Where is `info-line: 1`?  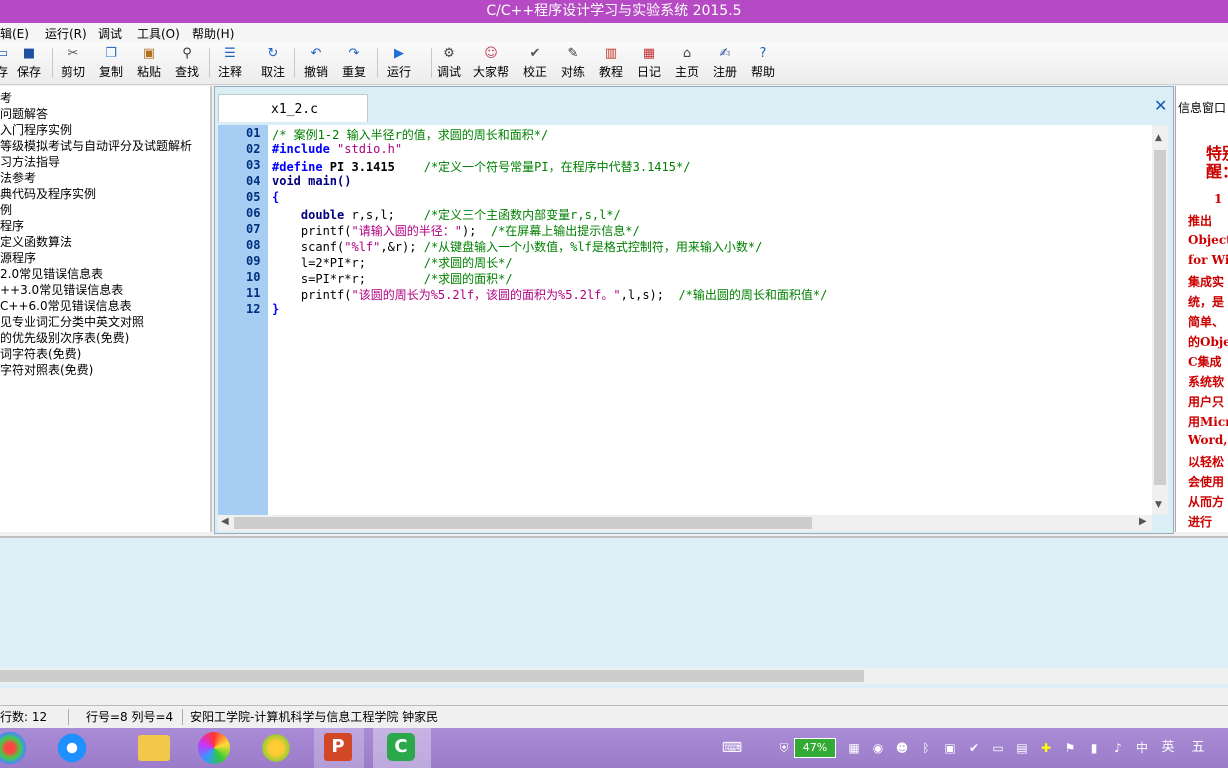 info-line: 1 is located at coordinates (1218, 199).